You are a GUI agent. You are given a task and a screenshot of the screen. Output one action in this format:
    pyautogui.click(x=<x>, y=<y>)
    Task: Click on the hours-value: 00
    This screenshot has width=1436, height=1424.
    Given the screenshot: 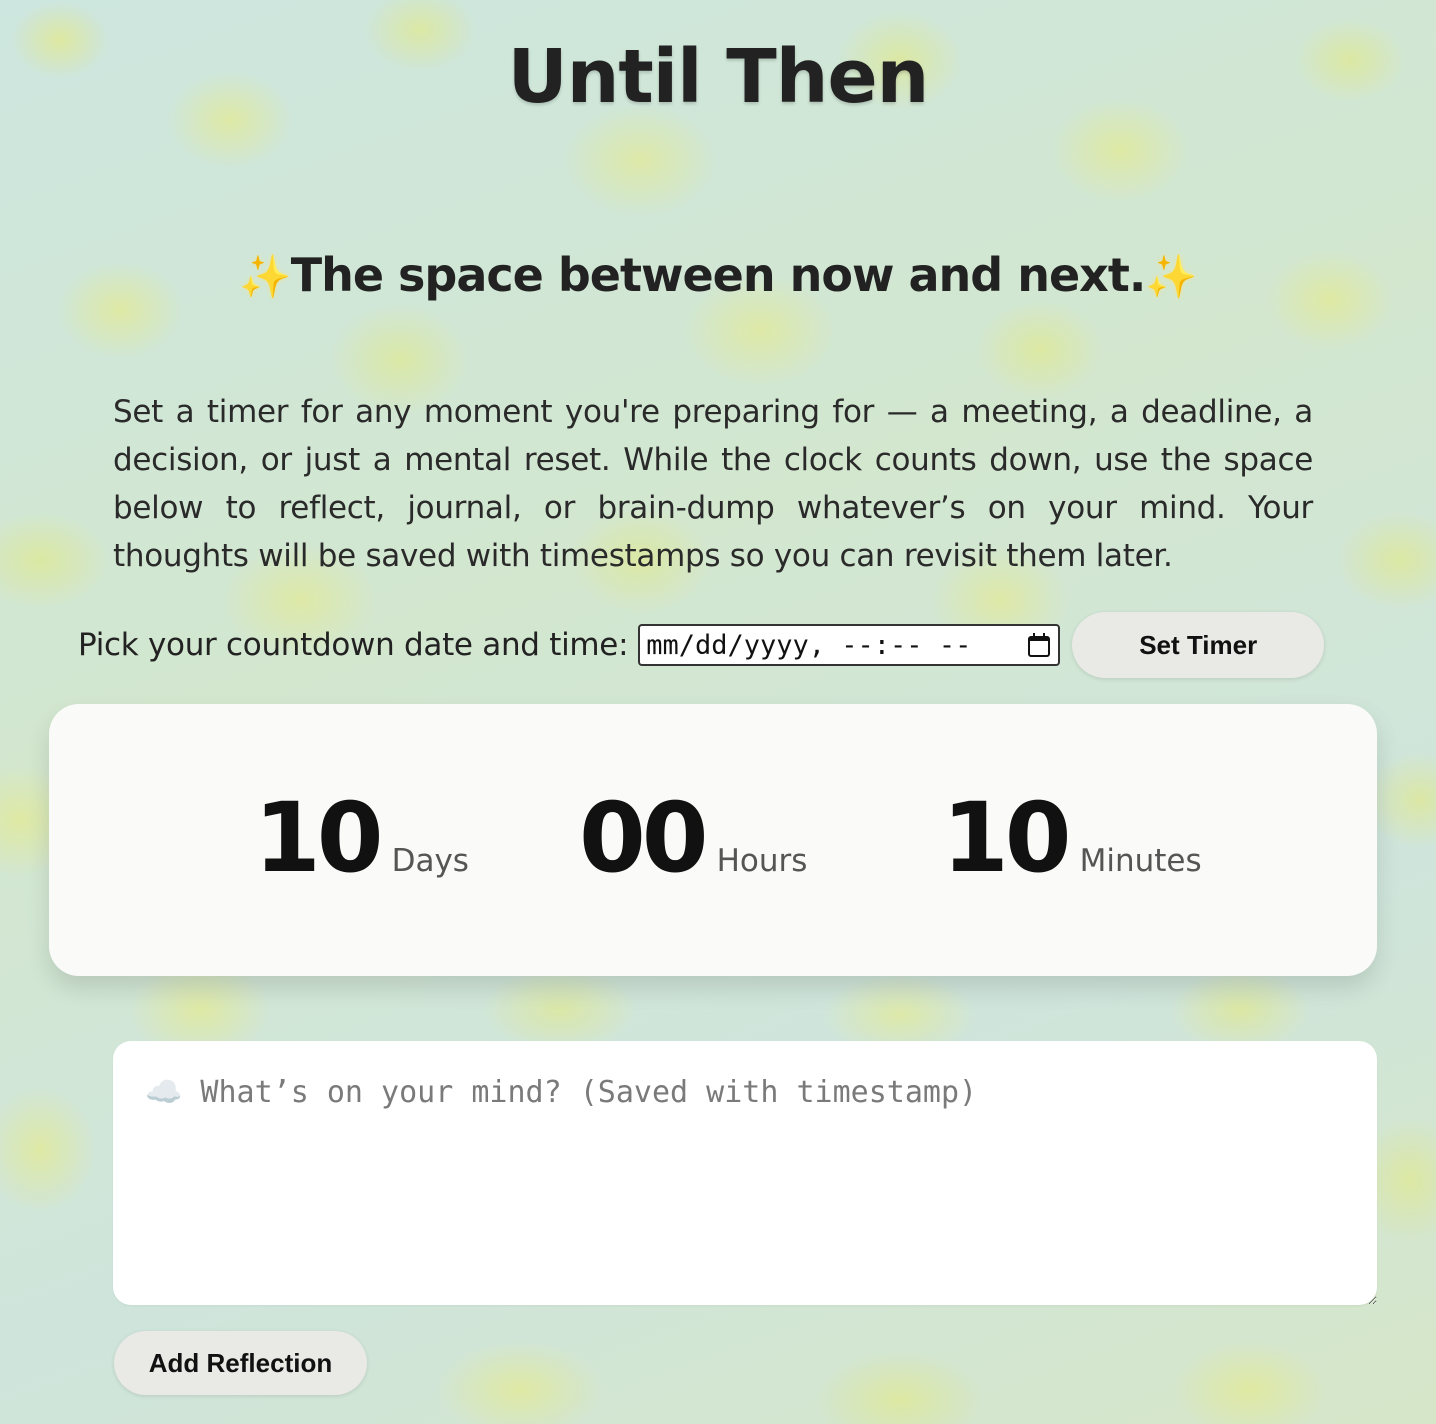 What is the action you would take?
    pyautogui.click(x=644, y=838)
    